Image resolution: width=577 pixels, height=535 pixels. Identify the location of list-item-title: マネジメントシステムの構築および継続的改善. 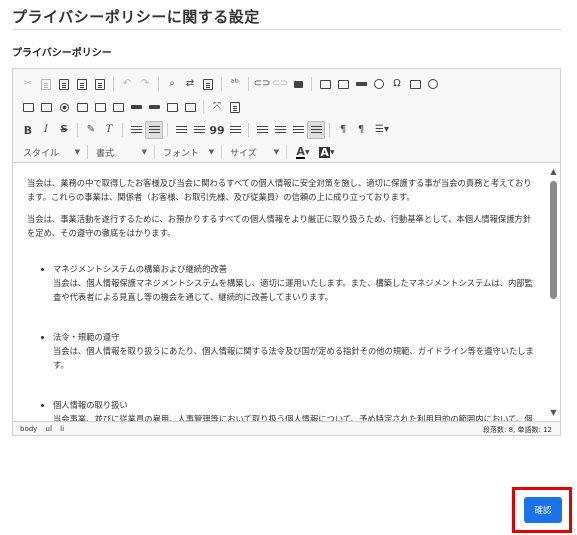
(140, 269).